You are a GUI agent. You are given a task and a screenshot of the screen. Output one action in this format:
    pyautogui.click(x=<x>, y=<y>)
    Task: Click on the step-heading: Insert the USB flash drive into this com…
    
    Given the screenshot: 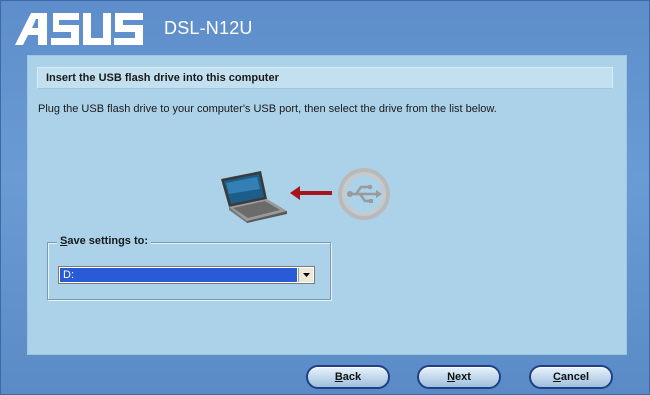 What is the action you would take?
    pyautogui.click(x=162, y=78)
    